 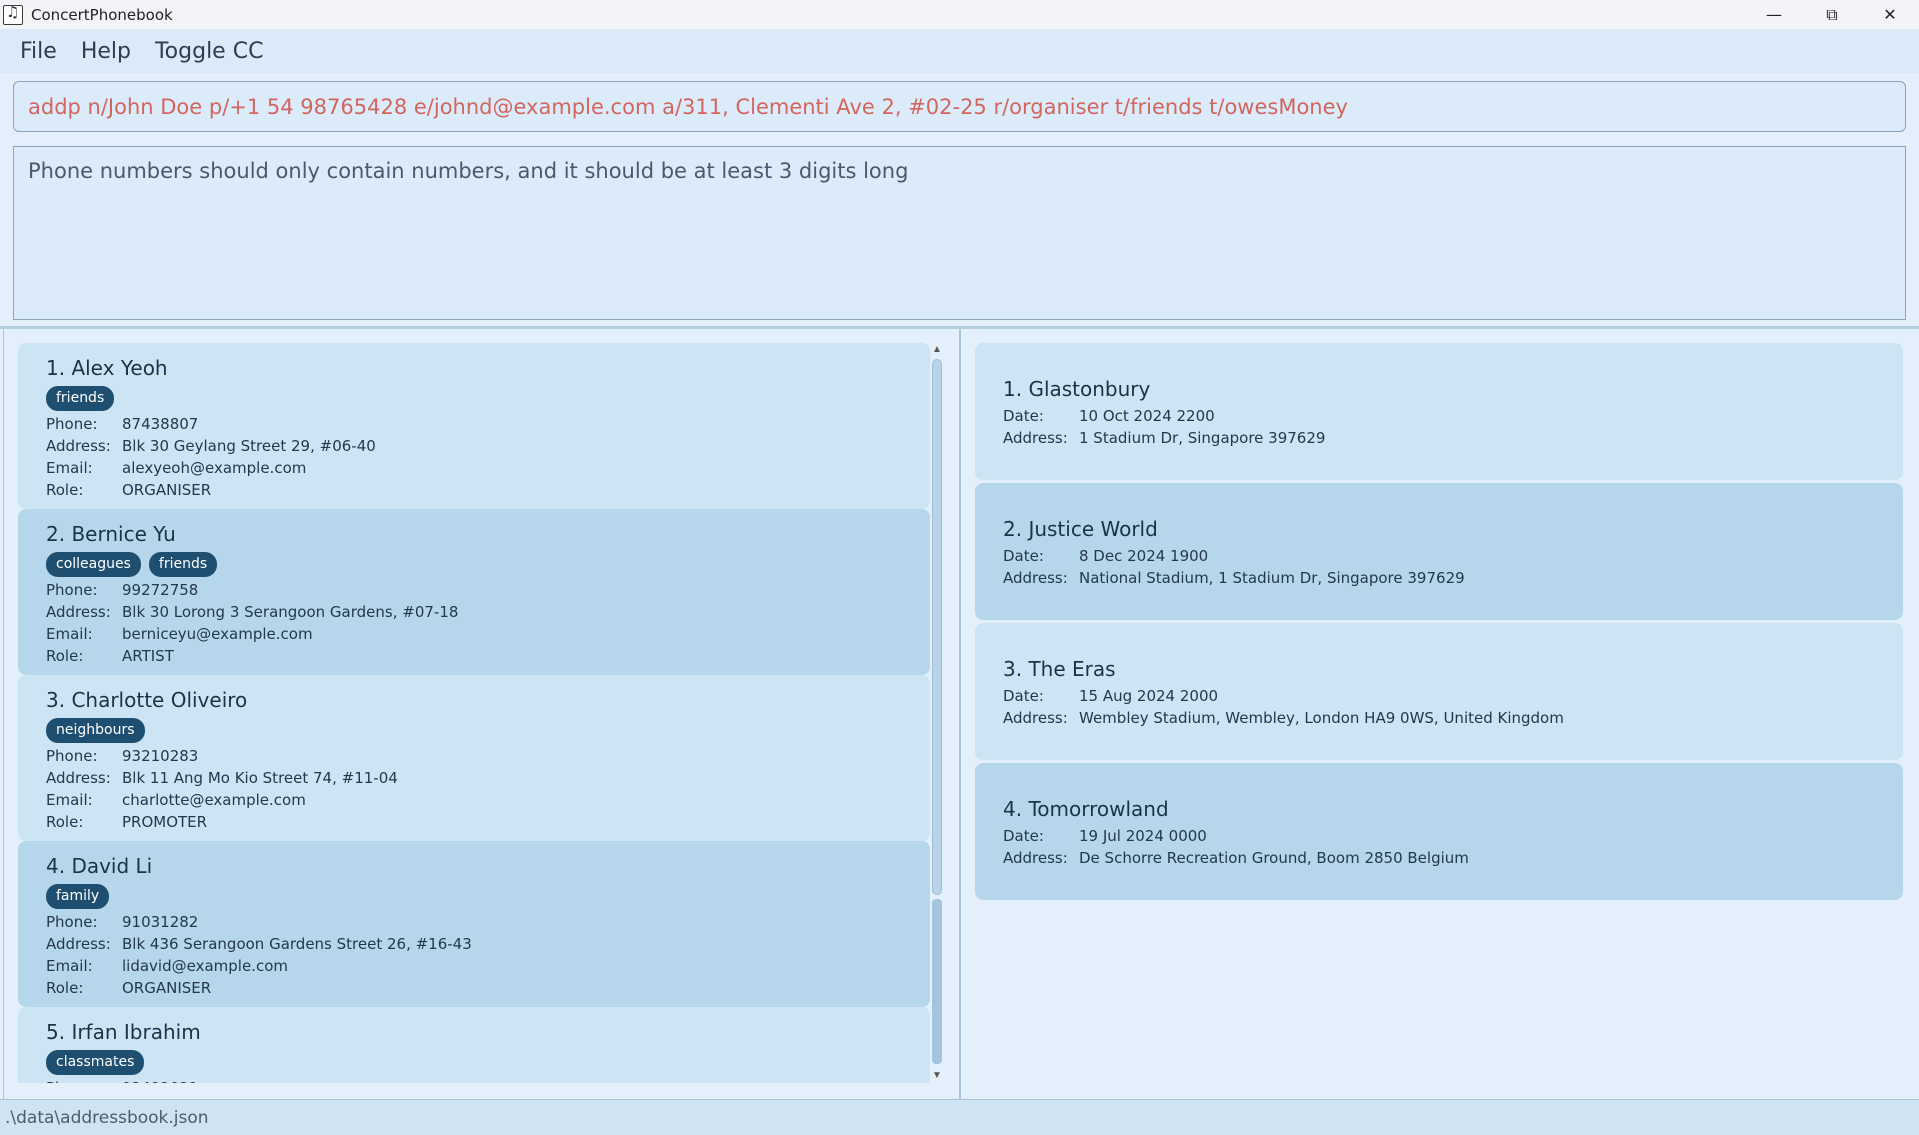 What do you see at coordinates (111, 534) in the screenshot?
I see `person-name: 2. Bernice Yu` at bounding box center [111, 534].